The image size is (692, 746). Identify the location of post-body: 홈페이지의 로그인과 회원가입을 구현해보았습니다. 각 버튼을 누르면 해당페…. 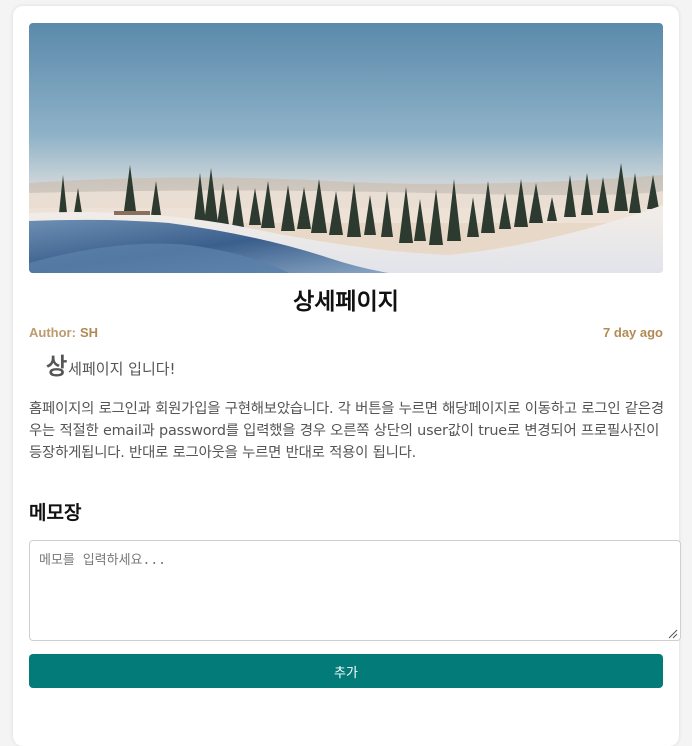
(346, 431).